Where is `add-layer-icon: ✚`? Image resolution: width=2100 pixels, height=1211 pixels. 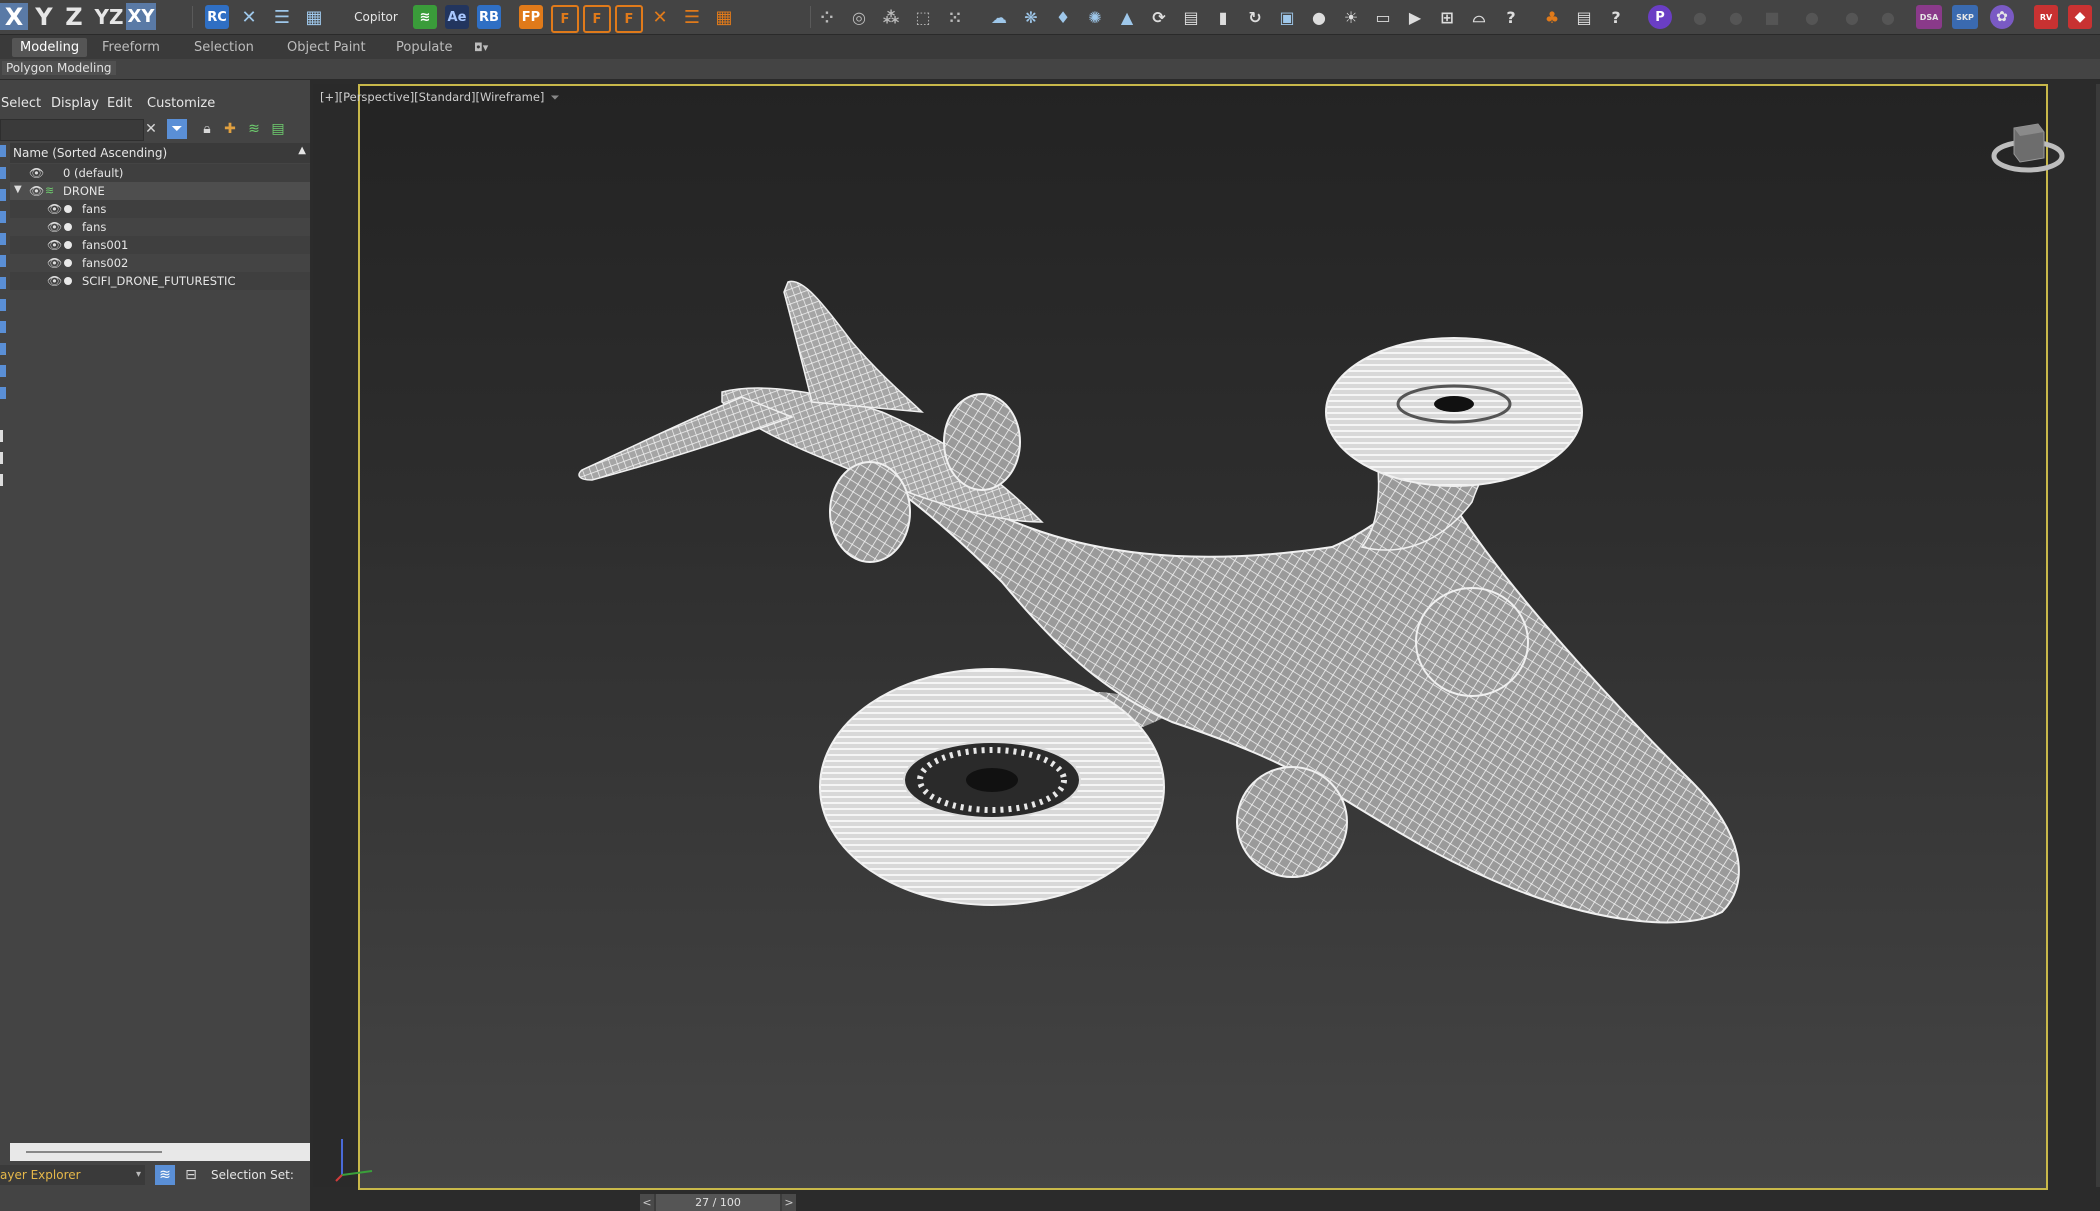
add-layer-icon: ✚ is located at coordinates (230, 129).